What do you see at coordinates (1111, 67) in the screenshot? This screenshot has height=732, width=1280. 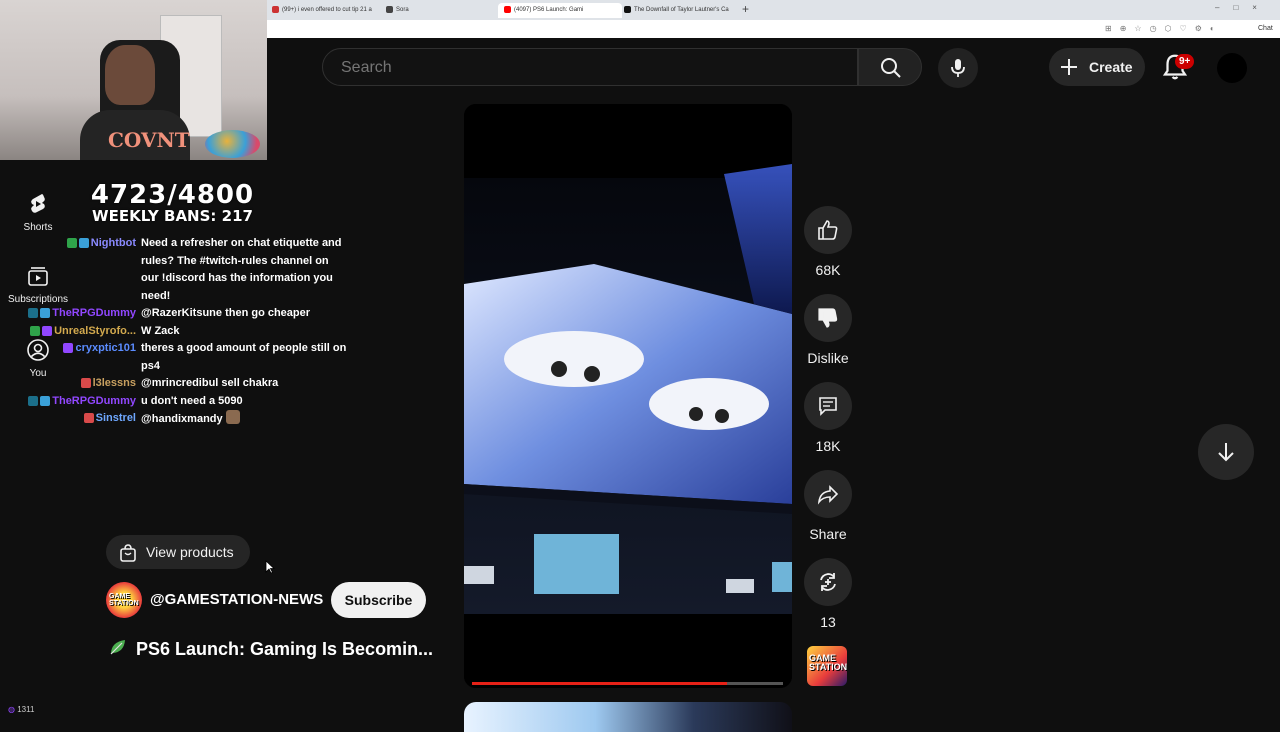 I see `create-label: Create` at bounding box center [1111, 67].